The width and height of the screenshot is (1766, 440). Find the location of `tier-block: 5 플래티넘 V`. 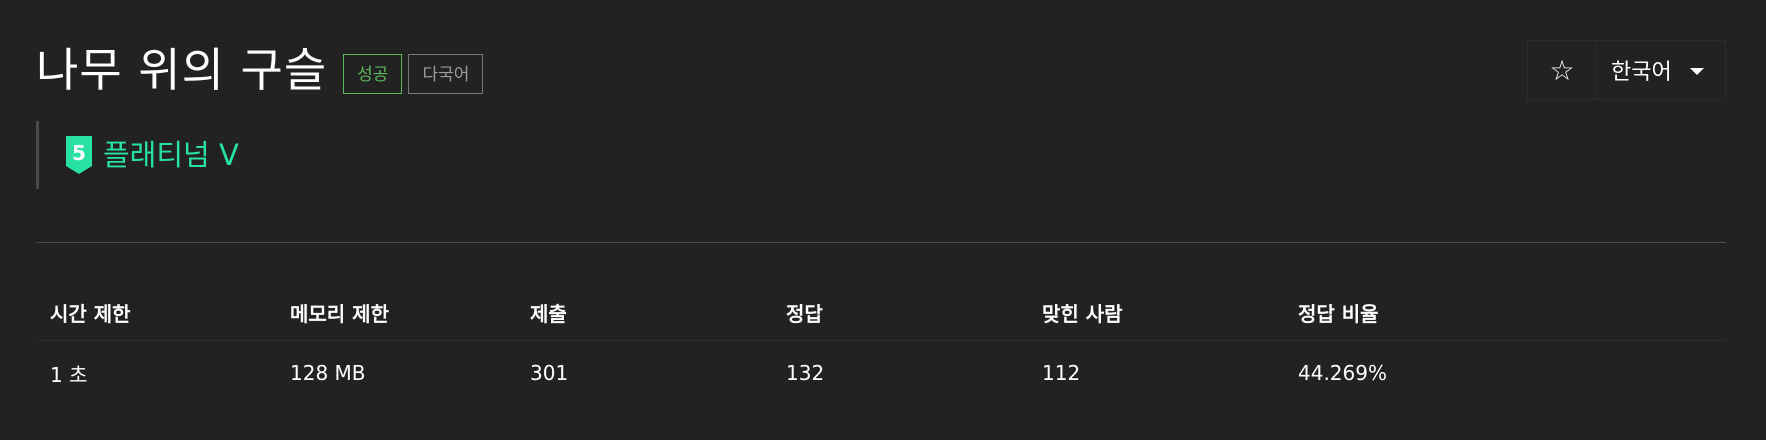

tier-block: 5 플래티넘 V is located at coordinates (137, 155).